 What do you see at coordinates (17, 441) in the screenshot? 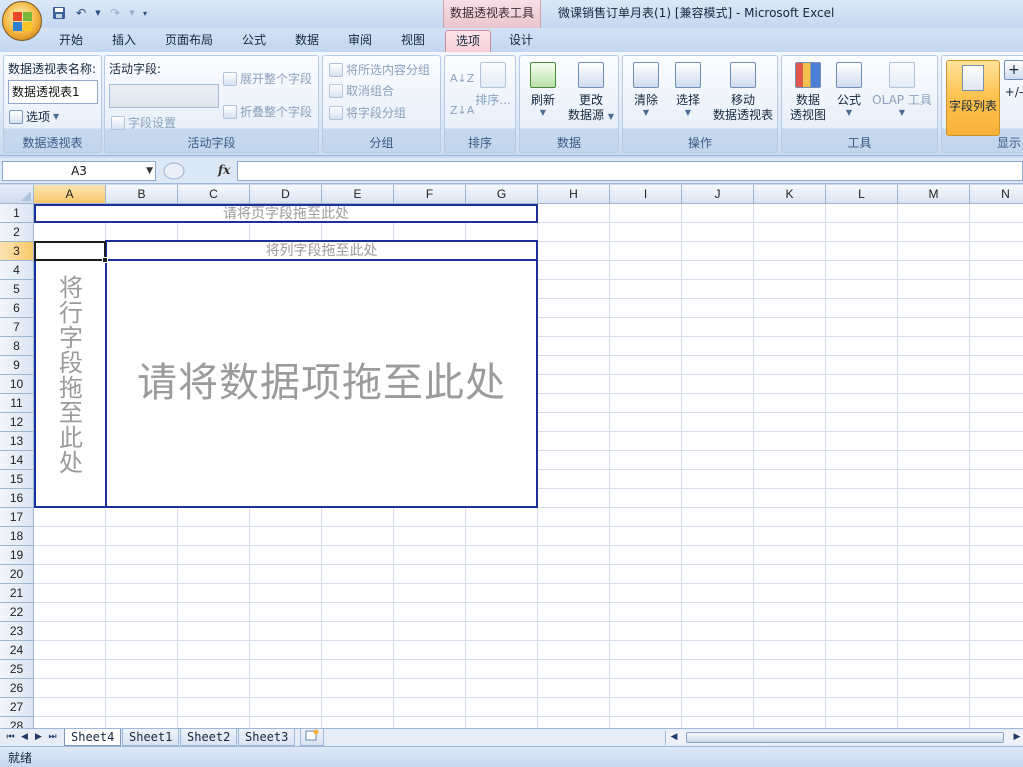
I see `row-header: 13` at bounding box center [17, 441].